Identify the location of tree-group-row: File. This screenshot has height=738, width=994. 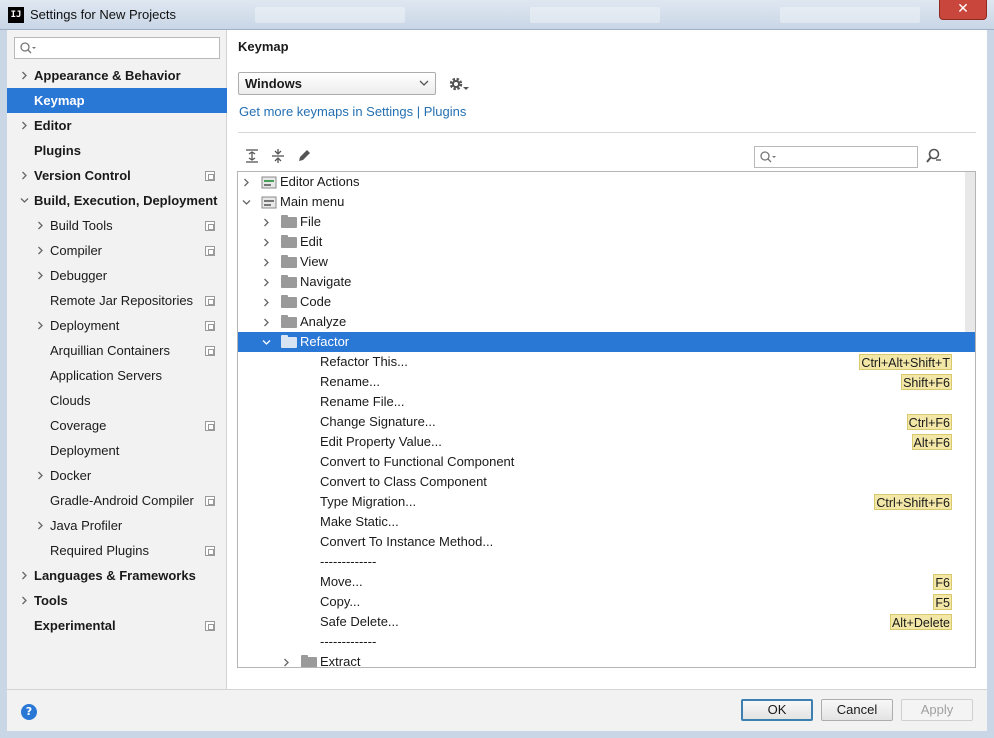
(601, 222).